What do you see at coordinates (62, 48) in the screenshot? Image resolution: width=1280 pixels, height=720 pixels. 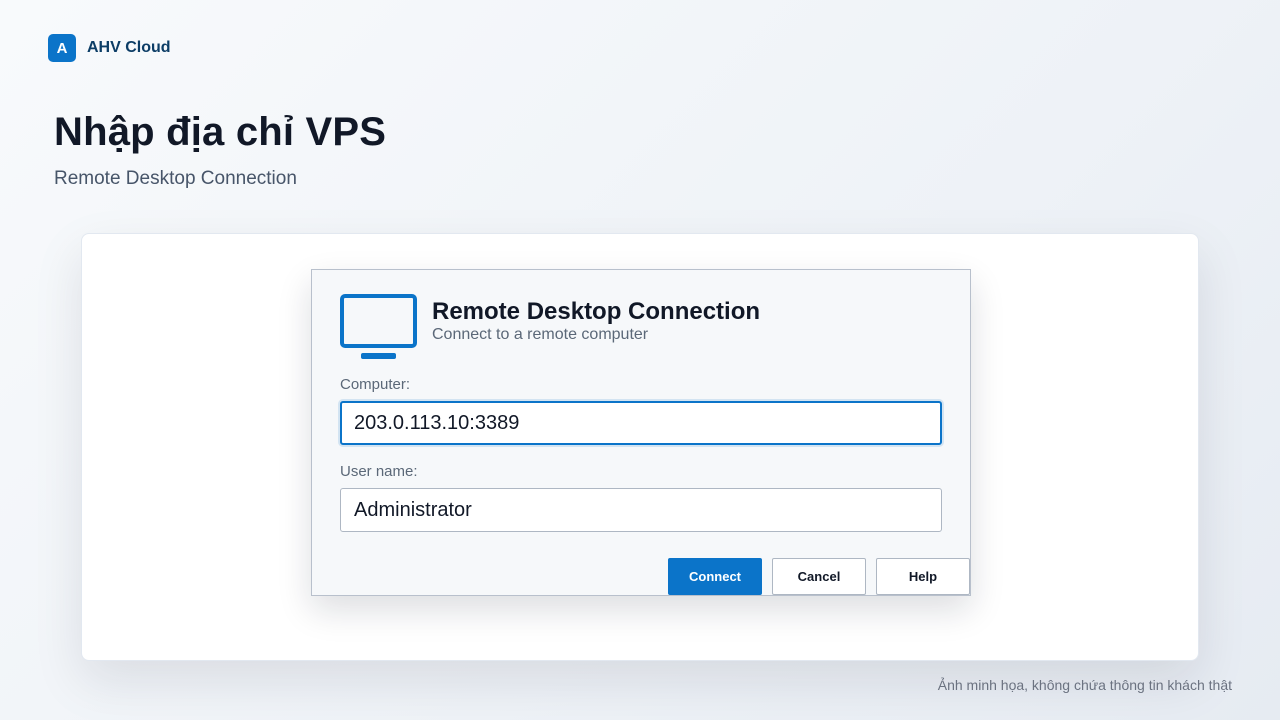 I see `brand-logo: A` at bounding box center [62, 48].